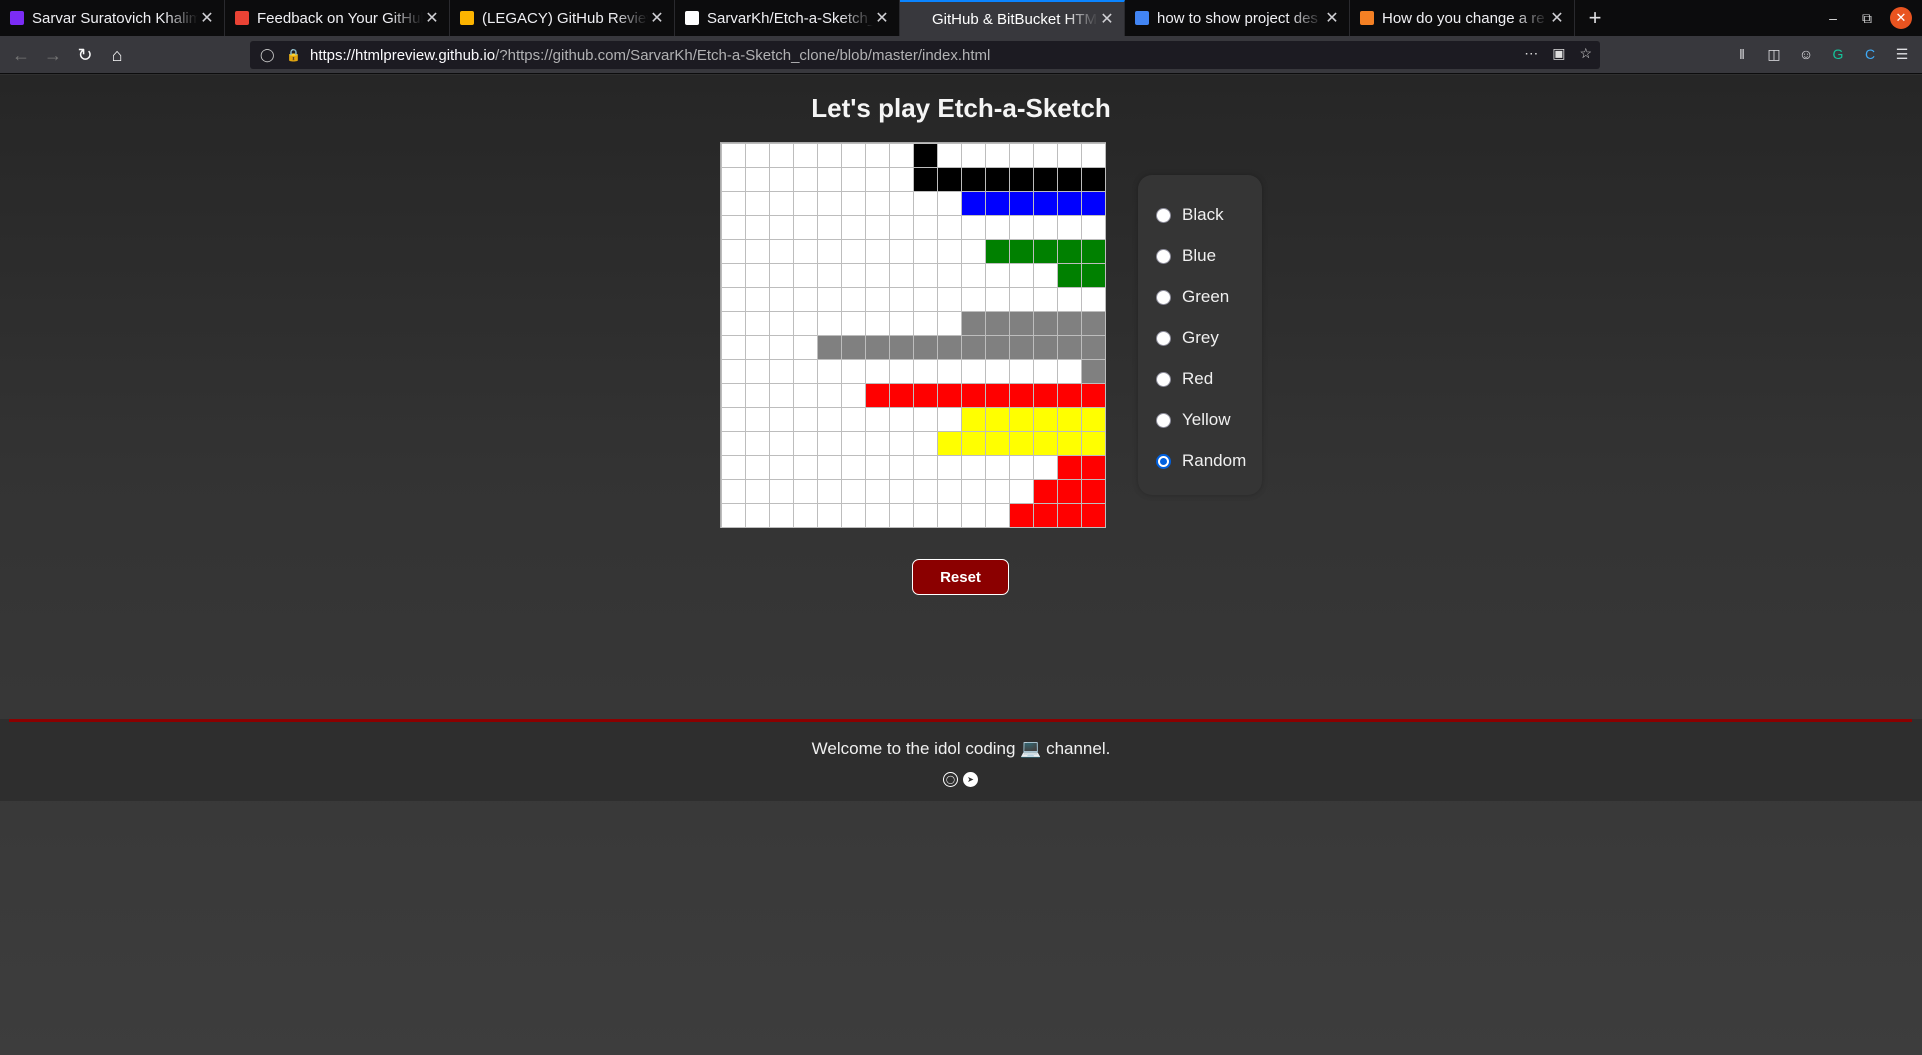  I want to click on restore-icon: ⧉, so click(1867, 18).